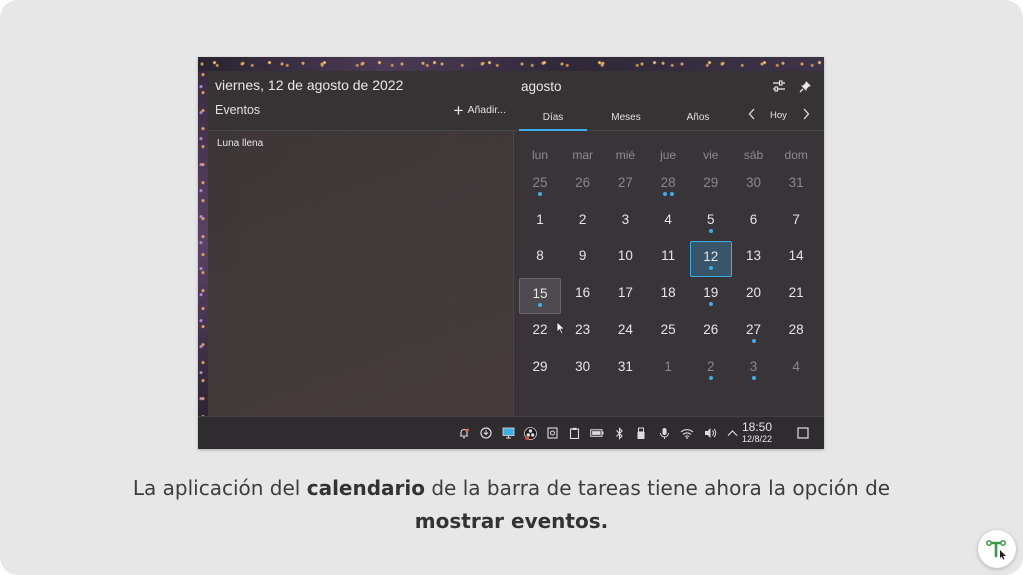 This screenshot has height=575, width=1023. Describe the element at coordinates (219, 488) in the screenshot. I see `caption-part1: La aplicación del` at that location.